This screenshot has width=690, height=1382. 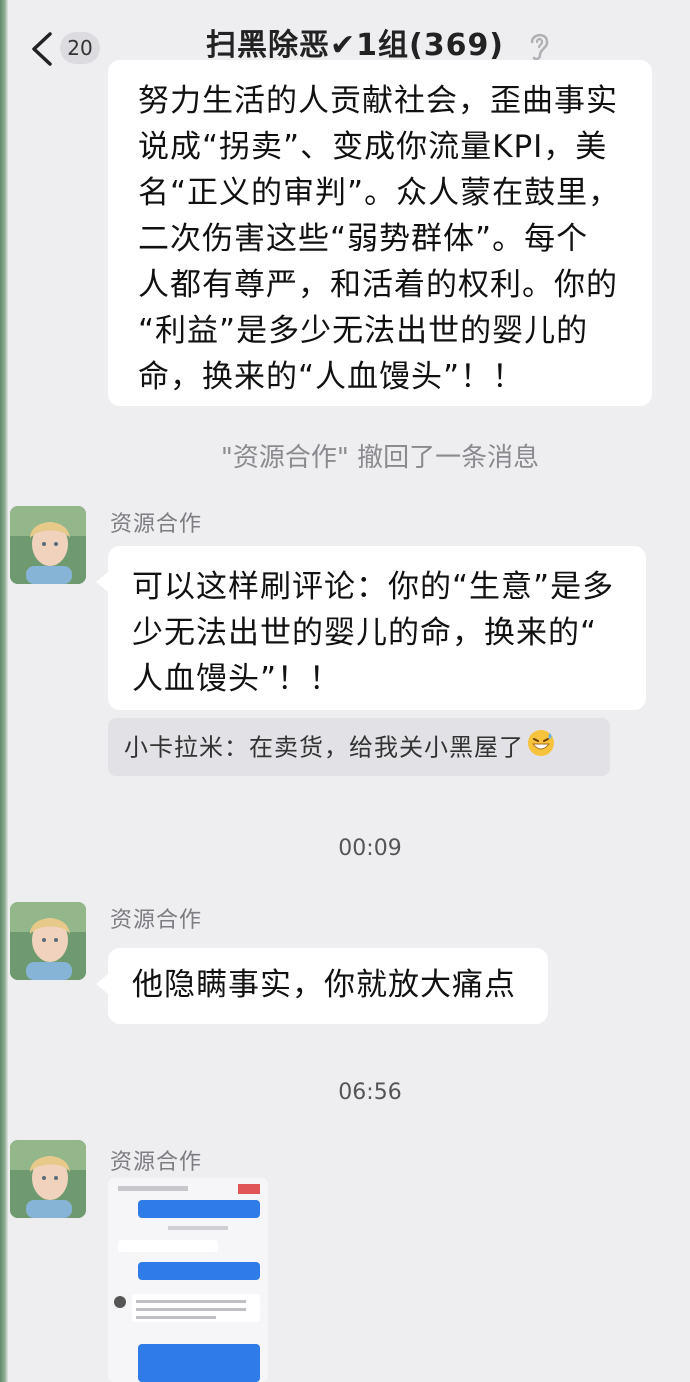 What do you see at coordinates (331, 377) in the screenshot?
I see `message-line: 命，换来的“人血馒头”！！` at bounding box center [331, 377].